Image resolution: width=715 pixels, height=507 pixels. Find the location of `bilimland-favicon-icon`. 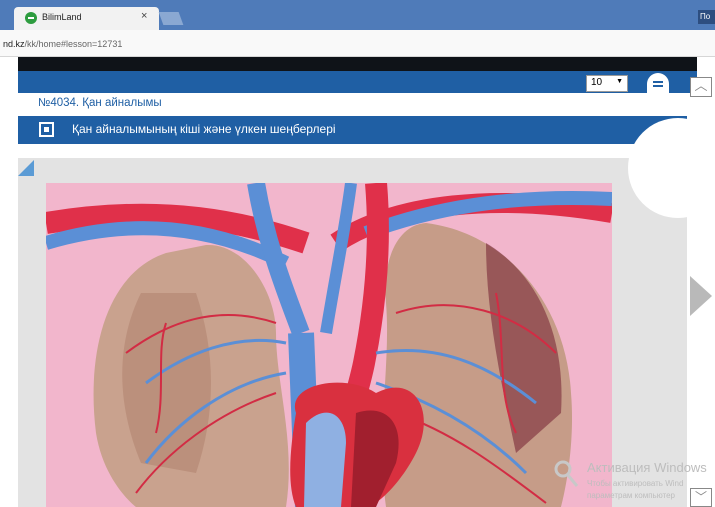

bilimland-favicon-icon is located at coordinates (31, 18).